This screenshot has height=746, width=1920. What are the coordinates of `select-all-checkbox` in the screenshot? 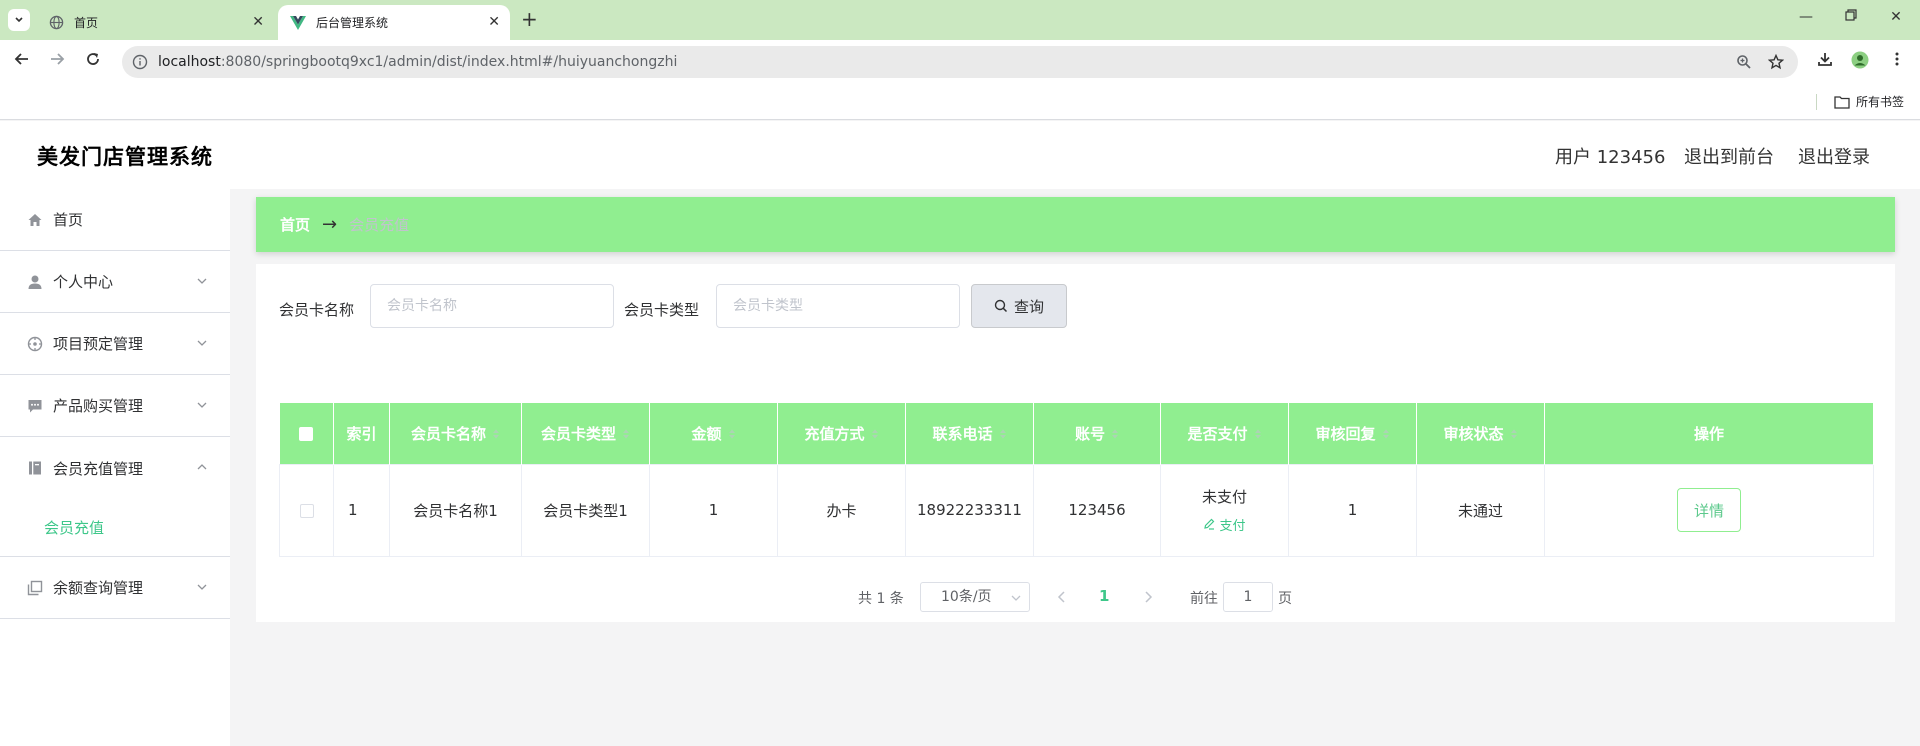 It's located at (306, 433).